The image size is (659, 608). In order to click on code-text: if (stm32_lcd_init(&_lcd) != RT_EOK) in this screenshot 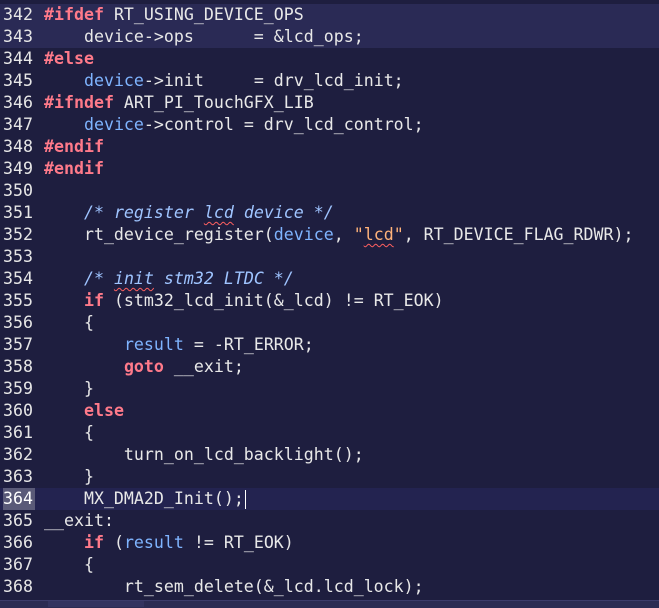, I will do `click(244, 301)`.